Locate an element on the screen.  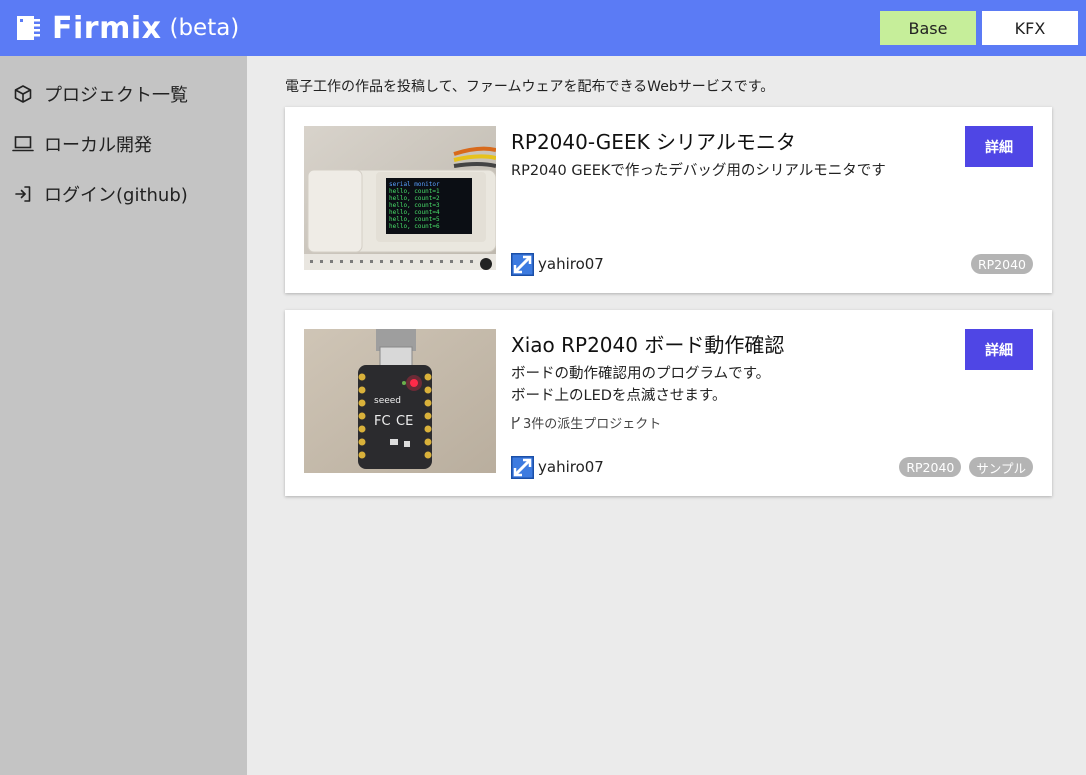
screen-line: hello, count=2 is located at coordinates (414, 198).